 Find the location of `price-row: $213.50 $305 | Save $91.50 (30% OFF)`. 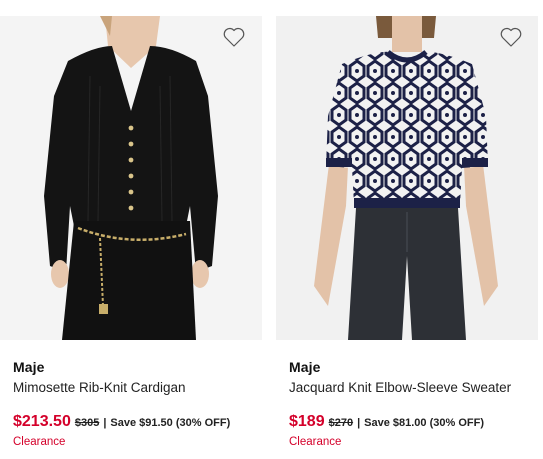

price-row: $213.50 $305 | Save $91.50 (30% OFF) is located at coordinates (121, 422).